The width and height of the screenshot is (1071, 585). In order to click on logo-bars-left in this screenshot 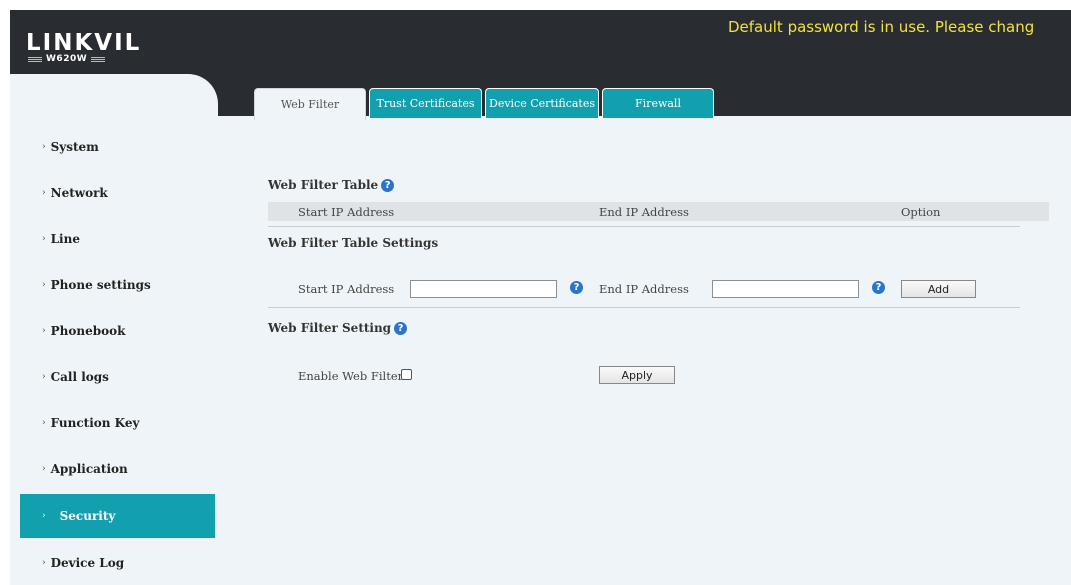, I will do `click(35, 59)`.